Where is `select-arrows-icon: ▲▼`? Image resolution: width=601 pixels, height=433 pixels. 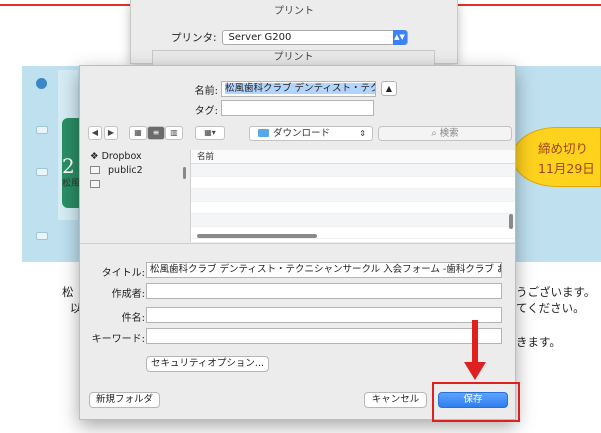
select-arrows-icon: ▲▼ is located at coordinates (399, 37).